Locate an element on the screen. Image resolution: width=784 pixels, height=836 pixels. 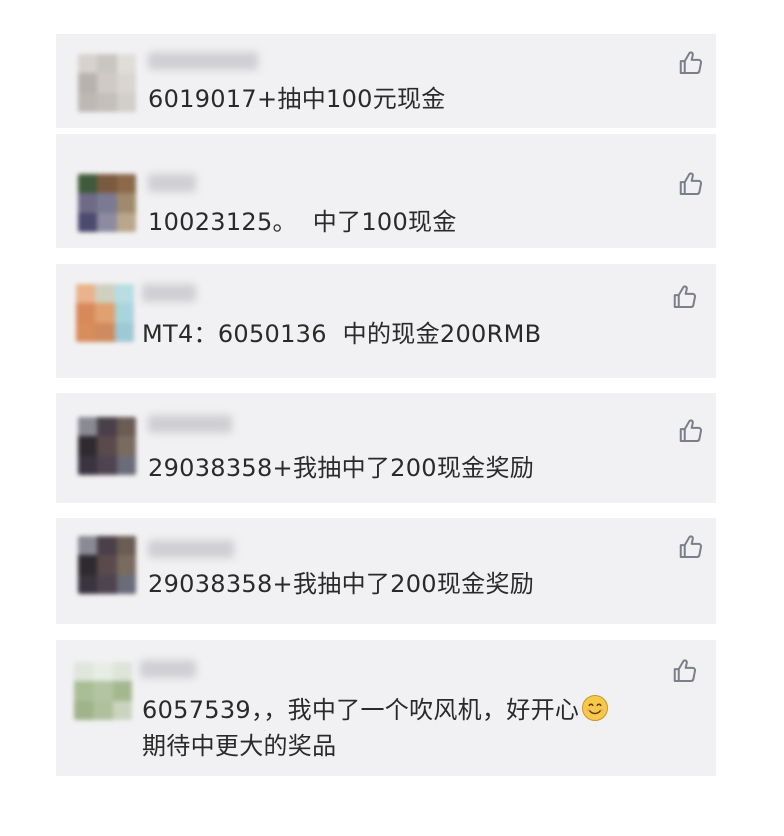
comment-text-continued: 期待中更大的奖品 is located at coordinates (239, 746).